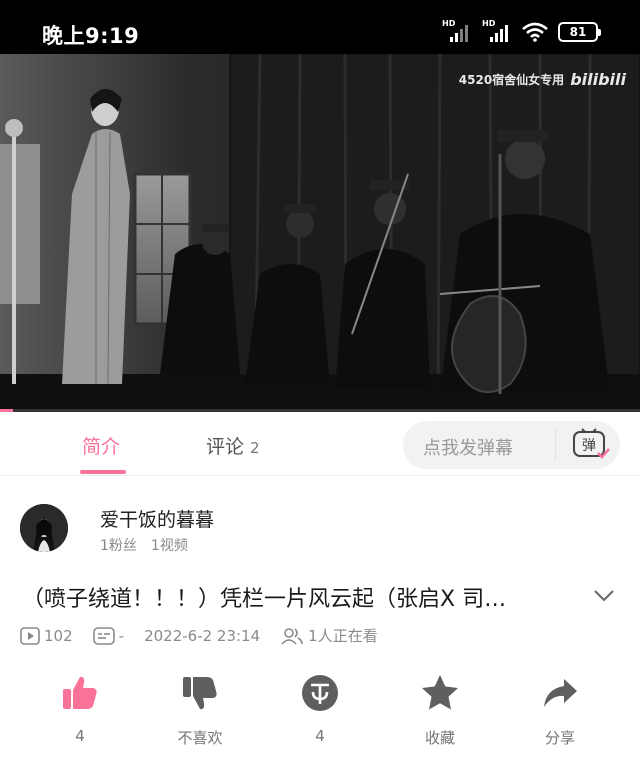 Image resolution: width=640 pixels, height=781 pixels. What do you see at coordinates (255, 448) in the screenshot?
I see `tab-comments-count: 2` at bounding box center [255, 448].